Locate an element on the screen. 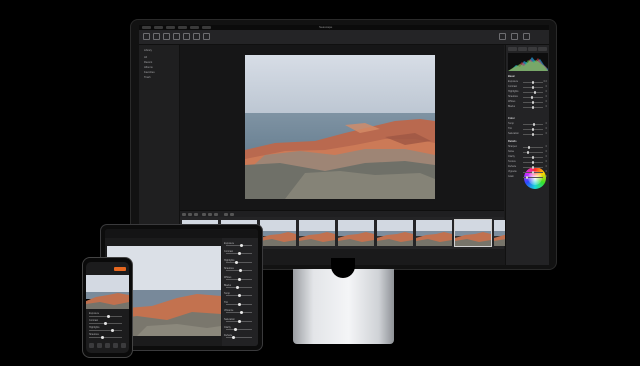 The width and height of the screenshot is (640, 366). adjustment-slider-row: Blacks 0 is located at coordinates (528, 107).